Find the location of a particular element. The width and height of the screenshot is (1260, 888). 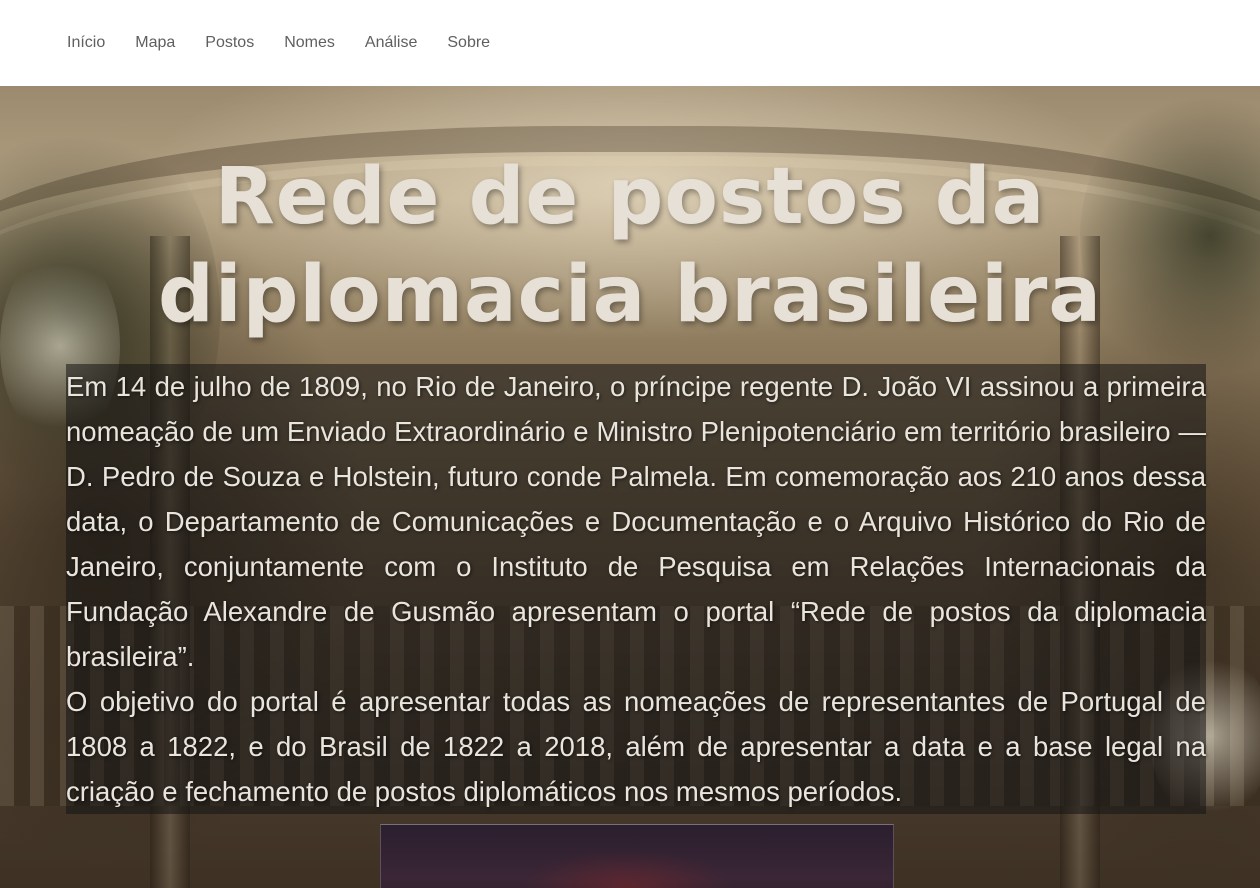

hero-title-line-1: Rede de postos da is located at coordinates (630, 197).